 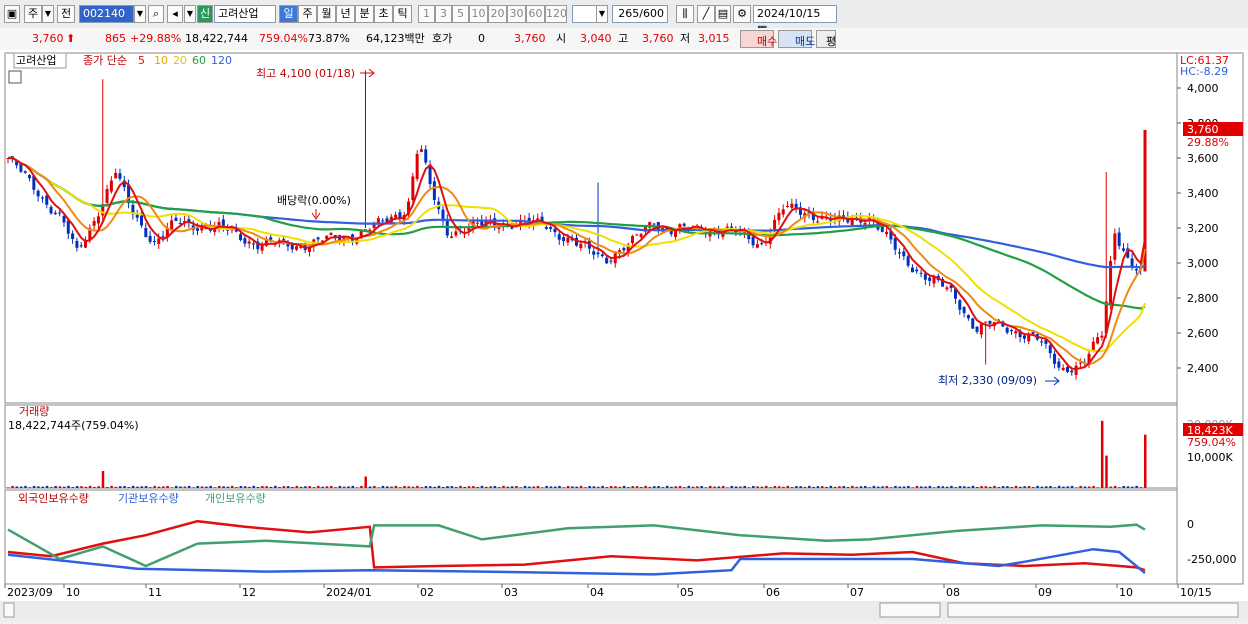 What do you see at coordinates (175, 14) in the screenshot?
I see `speaker-icon: ◂` at bounding box center [175, 14].